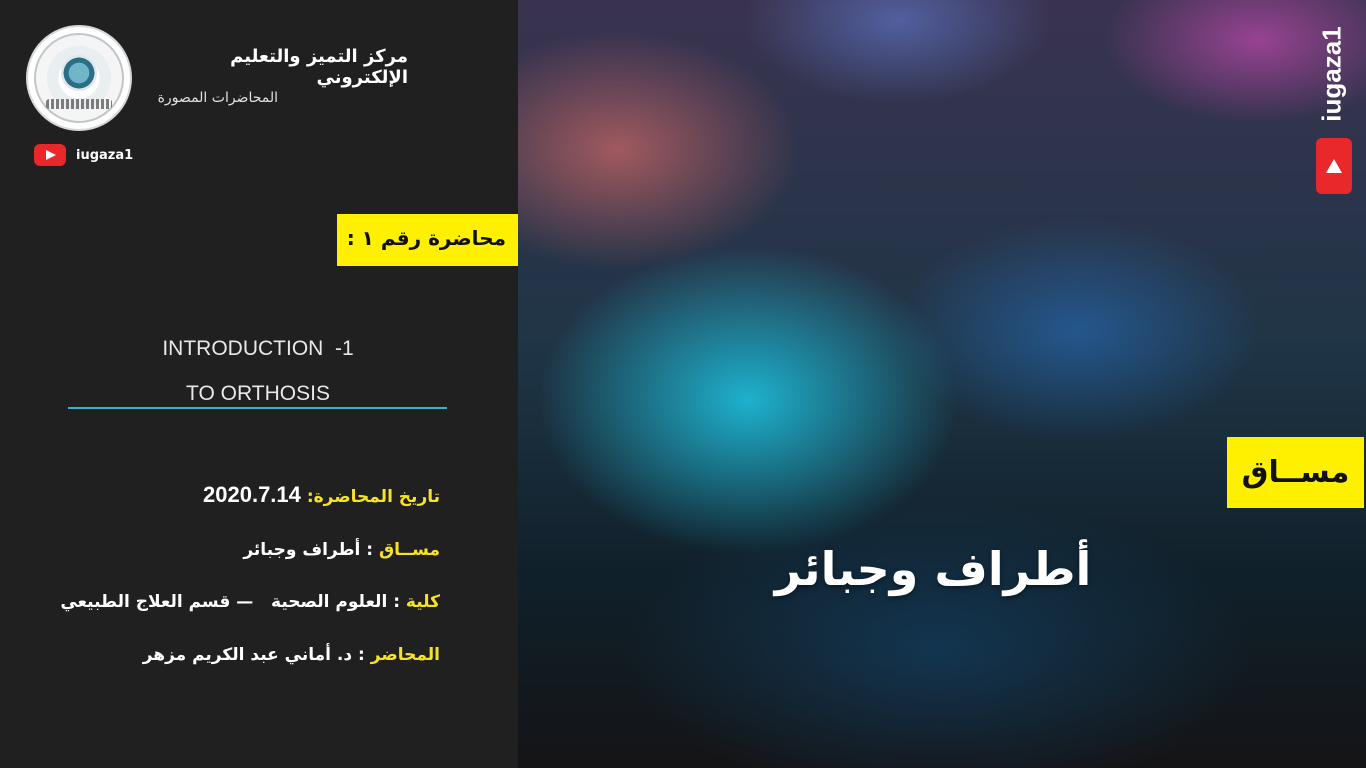  What do you see at coordinates (258, 371) in the screenshot?
I see `lecture-title: INTRODUCTION -1 TO ORTHOSIS` at bounding box center [258, 371].